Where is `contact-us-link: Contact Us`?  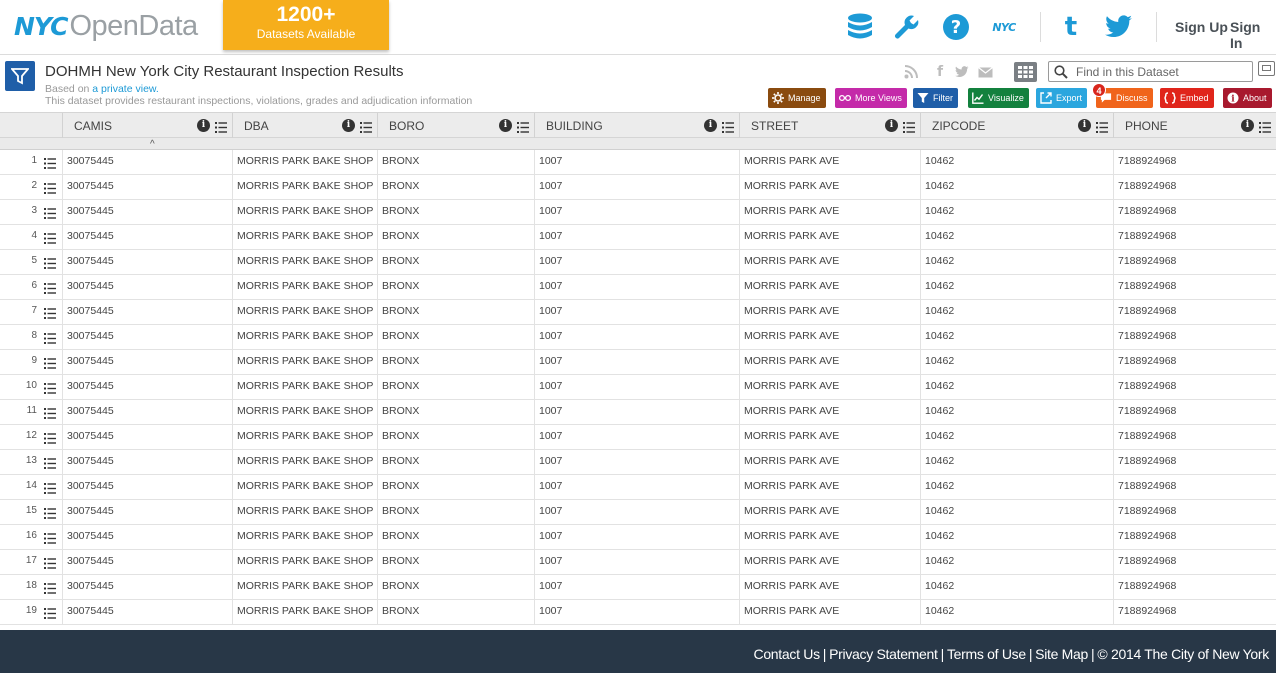
contact-us-link: Contact Us is located at coordinates (787, 654).